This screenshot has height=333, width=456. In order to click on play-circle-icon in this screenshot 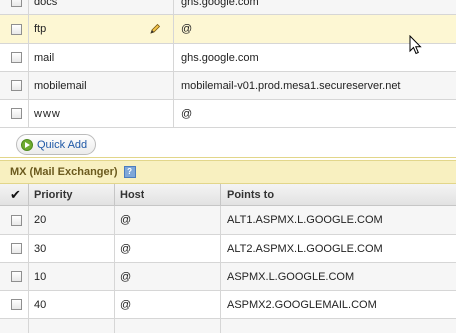, I will do `click(27, 144)`.